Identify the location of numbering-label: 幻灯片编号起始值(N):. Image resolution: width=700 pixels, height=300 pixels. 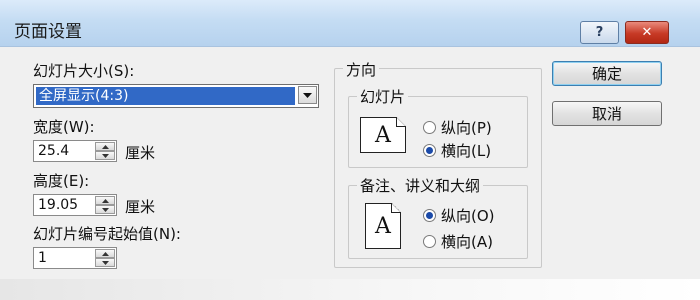
(107, 234).